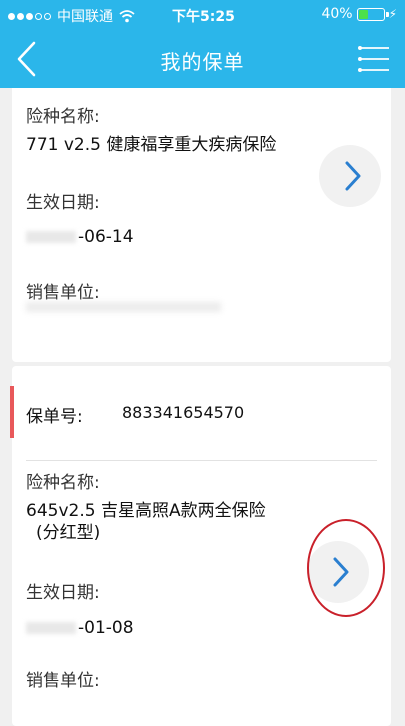  I want to click on page-title: 我的保单, so click(202, 62).